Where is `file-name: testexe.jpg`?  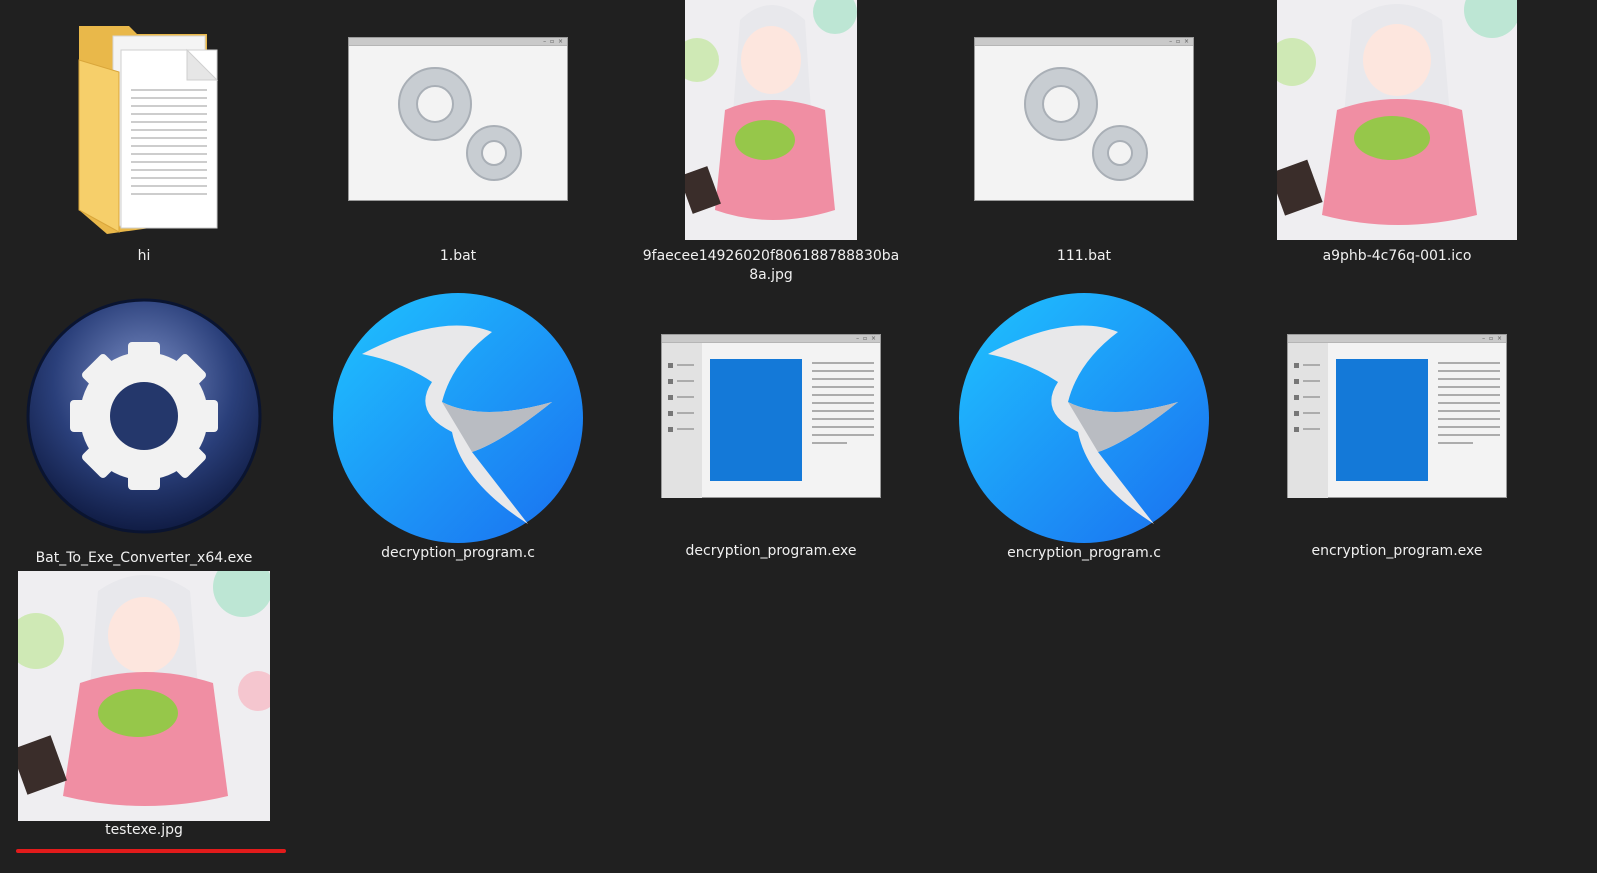
file-name: testexe.jpg is located at coordinates (144, 830).